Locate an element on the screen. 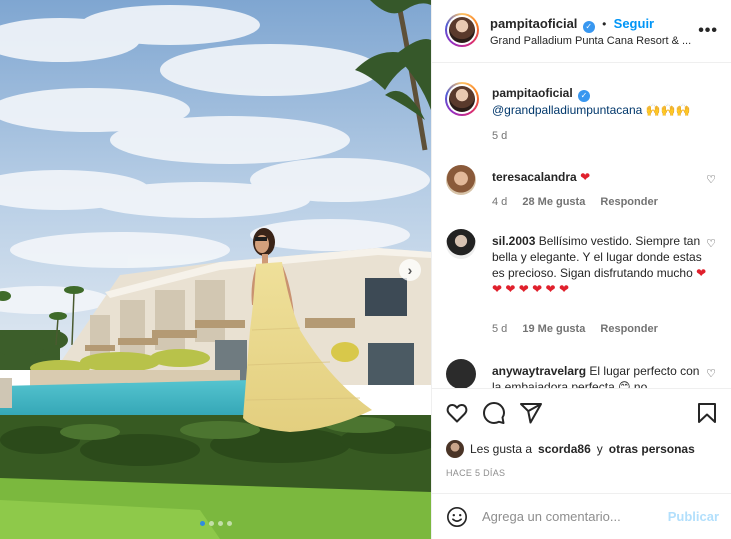 The width and height of the screenshot is (731, 539). post-time-ago: HACE 5 DÍAS is located at coordinates (475, 473).